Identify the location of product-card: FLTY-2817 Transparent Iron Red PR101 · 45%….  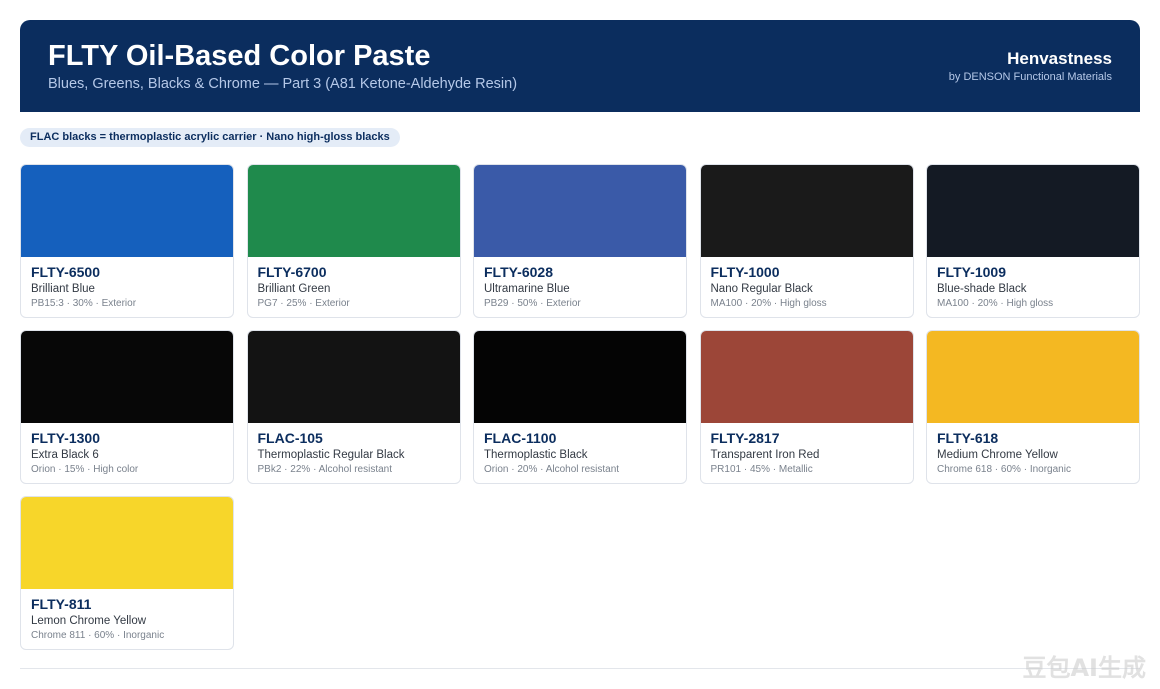
(806, 407).